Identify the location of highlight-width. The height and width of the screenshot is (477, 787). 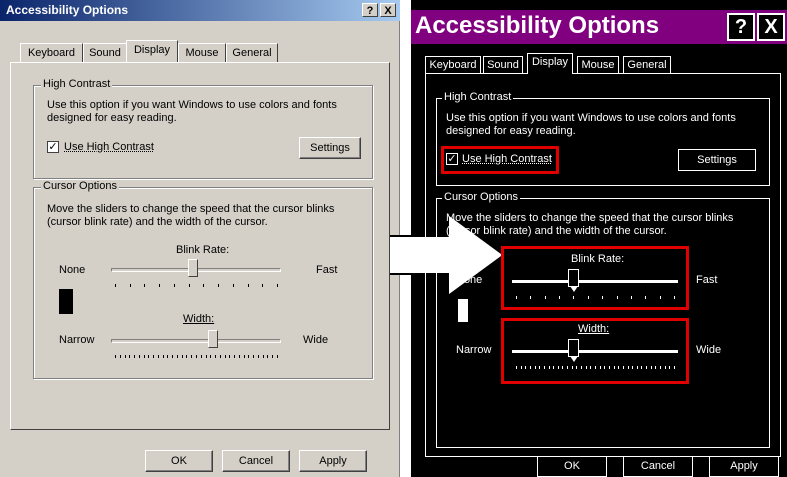
(595, 351).